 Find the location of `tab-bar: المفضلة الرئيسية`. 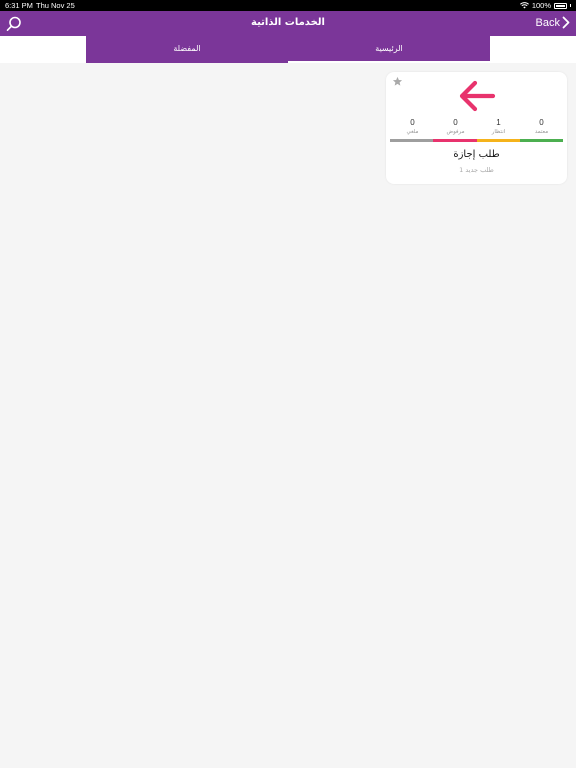

tab-bar: المفضلة الرئيسية is located at coordinates (288, 49).